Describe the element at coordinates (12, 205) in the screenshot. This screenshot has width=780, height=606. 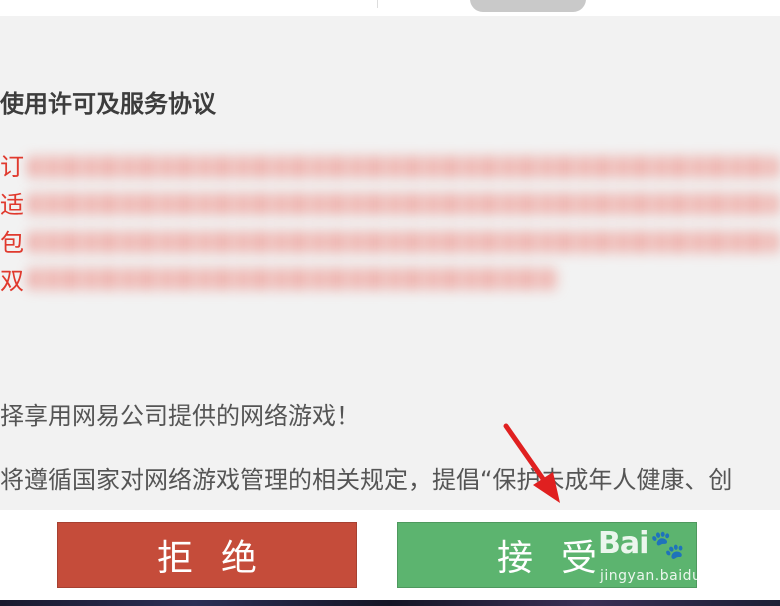
I see `red-char: 适` at that location.